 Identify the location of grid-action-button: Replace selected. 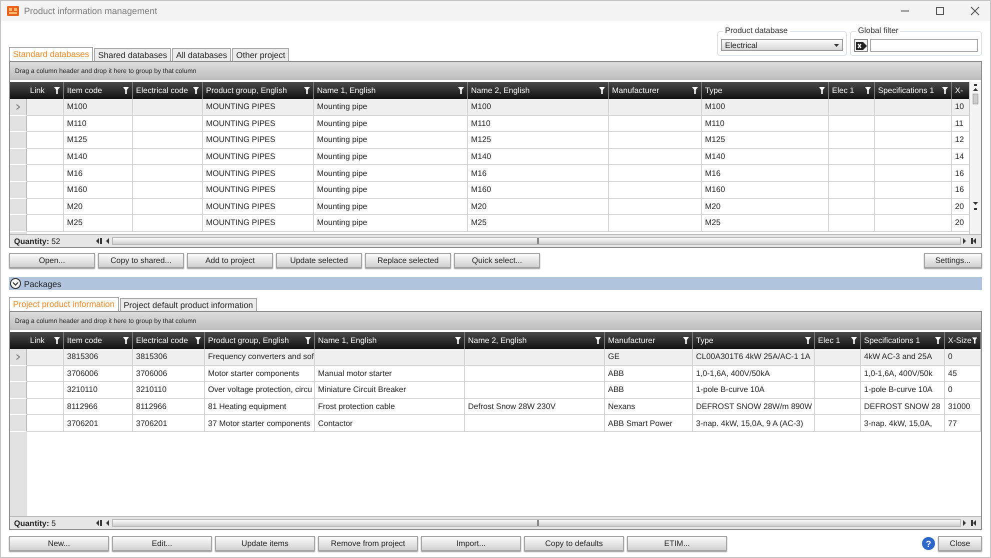
(408, 260).